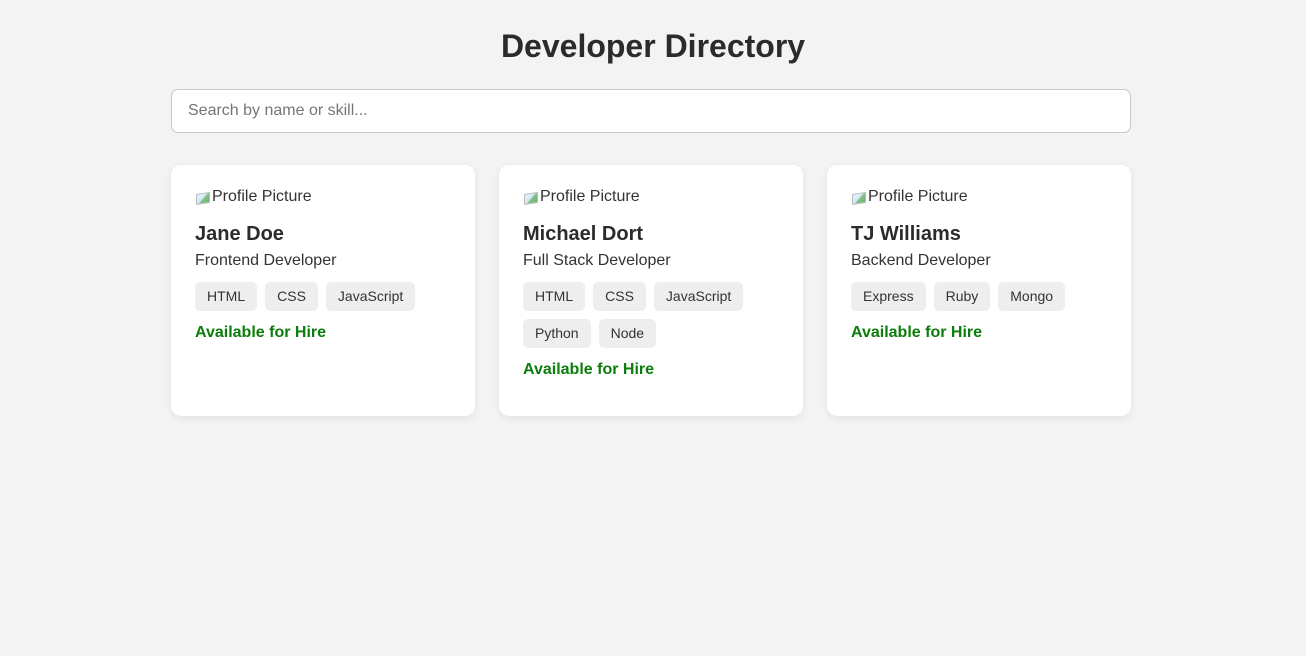  I want to click on developer-role: Frontend Developer, so click(266, 260).